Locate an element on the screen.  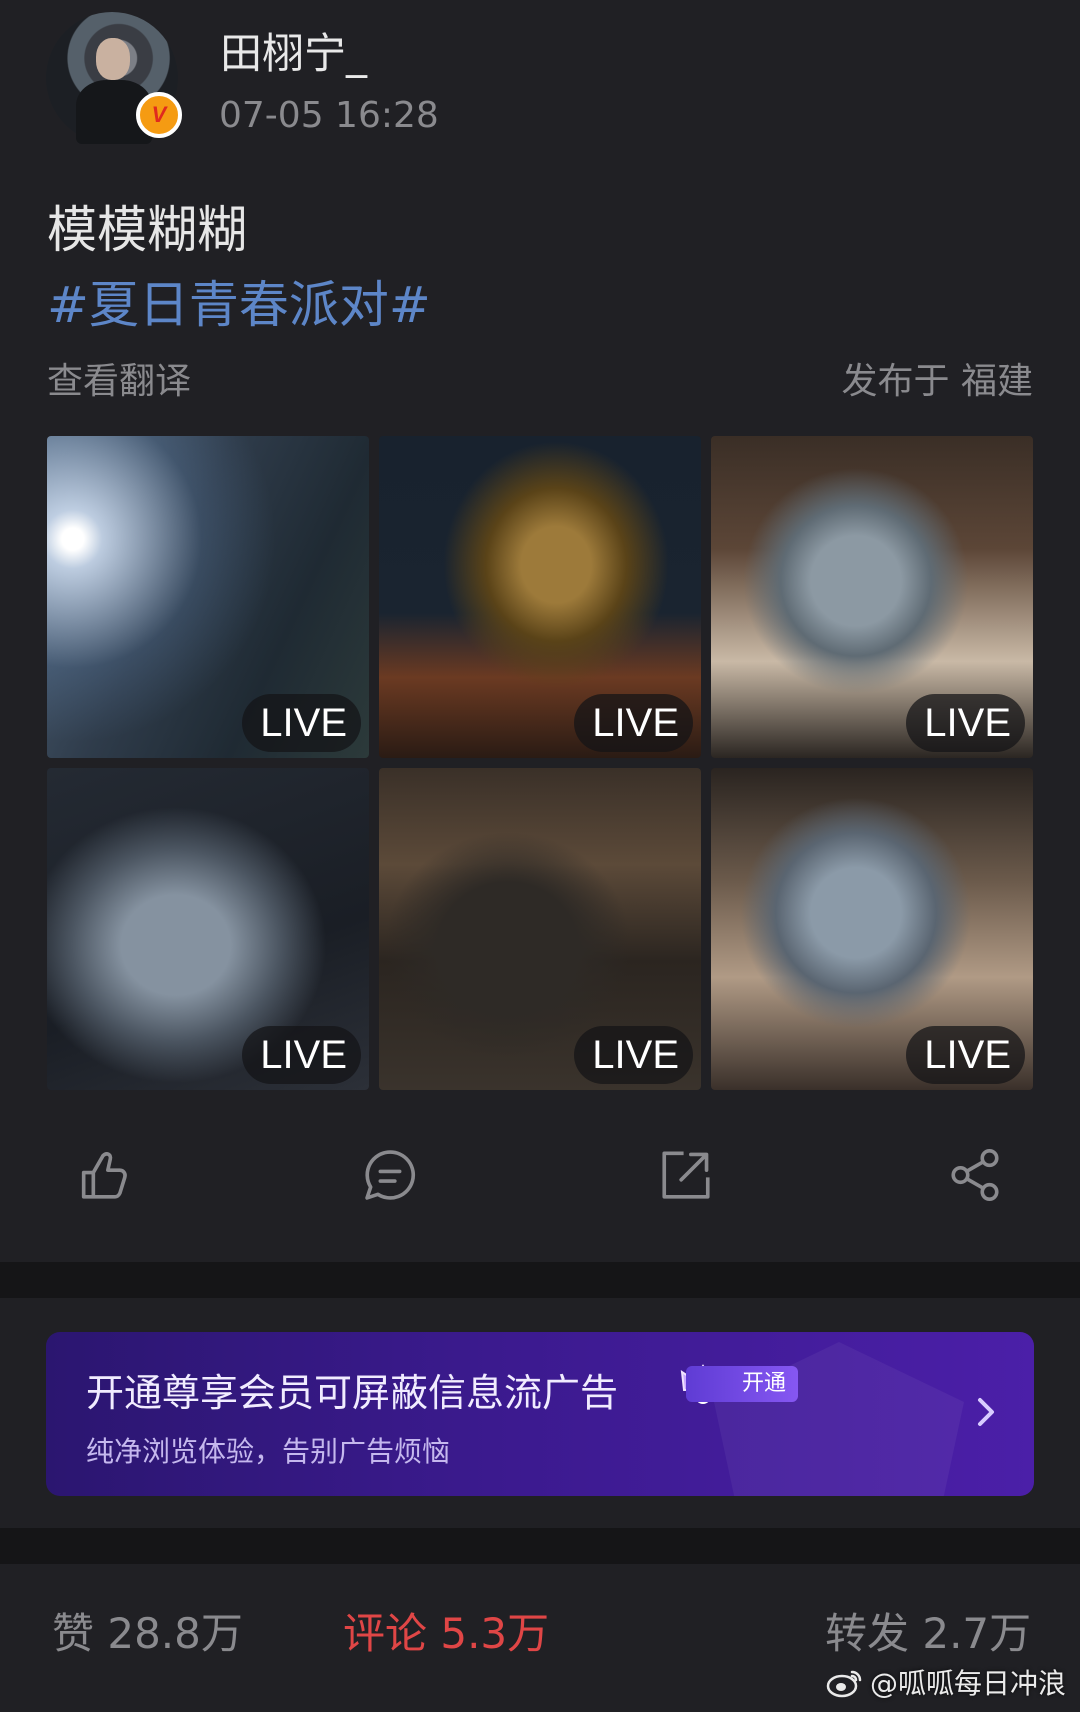
vip-ad-banner: 开通尊享会员可屏蔽信息流广告 开通 纯净浏览体验，告别广告烦恼 is located at coordinates (540, 1414).